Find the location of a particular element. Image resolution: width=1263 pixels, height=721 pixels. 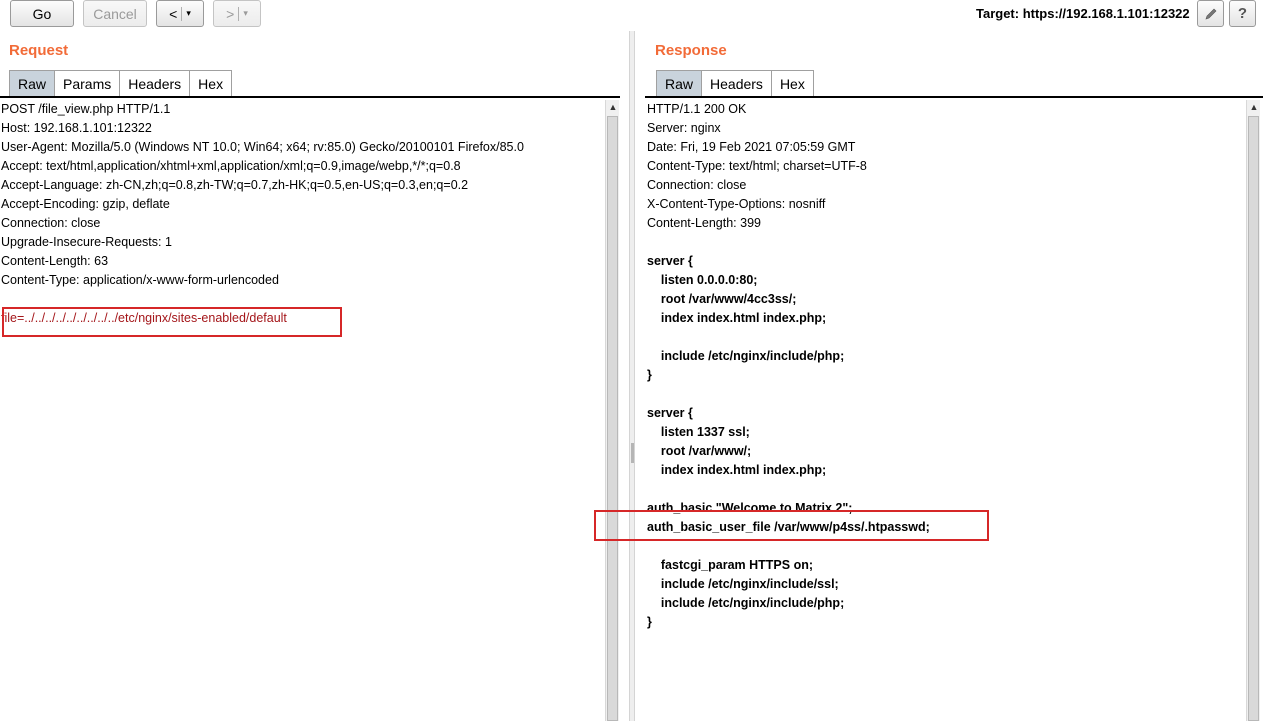

response-body-line: fastcgi_param HTTPS on; is located at coordinates (730, 565).